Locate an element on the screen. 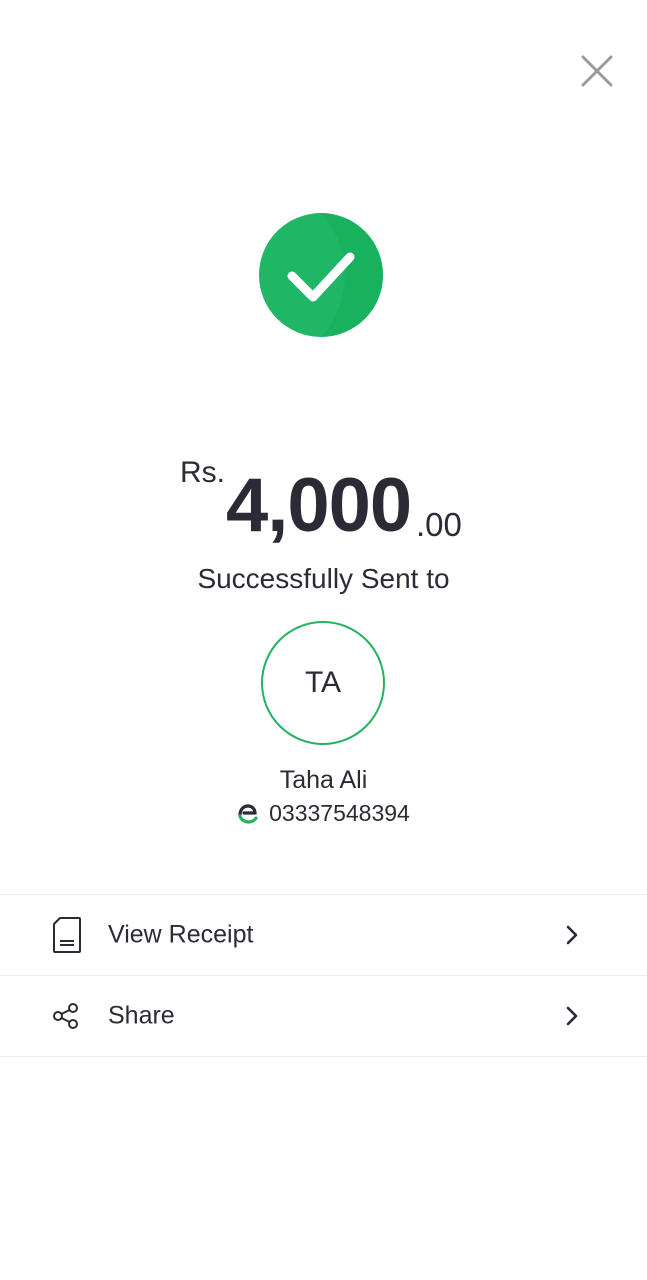 The width and height of the screenshot is (647, 1280). close-icon is located at coordinates (597, 71).